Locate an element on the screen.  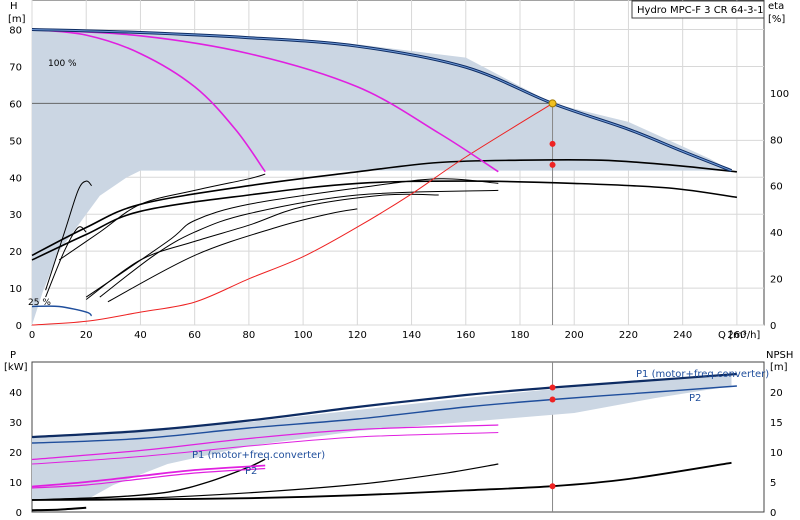
y-left-tick-label: 80 is located at coordinates (15, 31).